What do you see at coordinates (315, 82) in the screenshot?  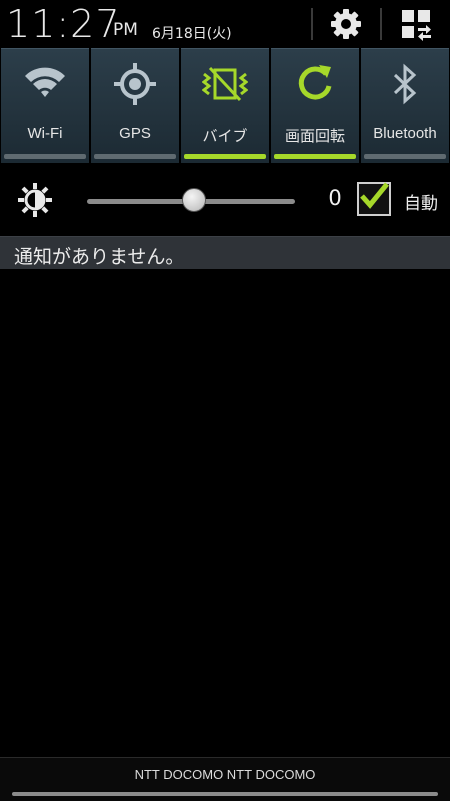 I see `rotate-icon` at bounding box center [315, 82].